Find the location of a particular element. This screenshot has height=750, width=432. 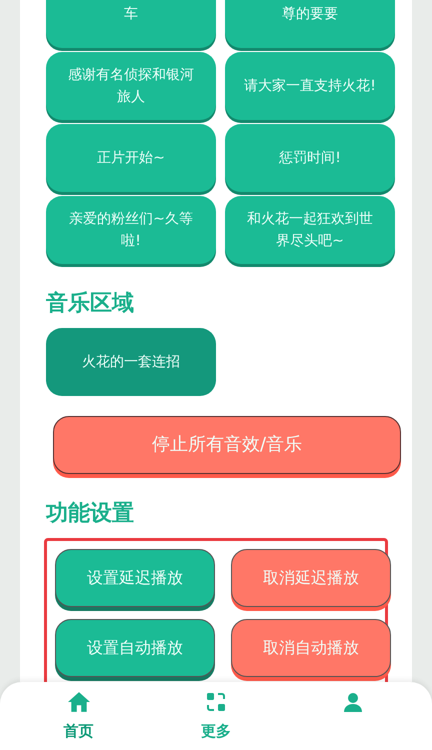

sound-button: 感谢有名侦探和银河旅人 is located at coordinates (131, 86).